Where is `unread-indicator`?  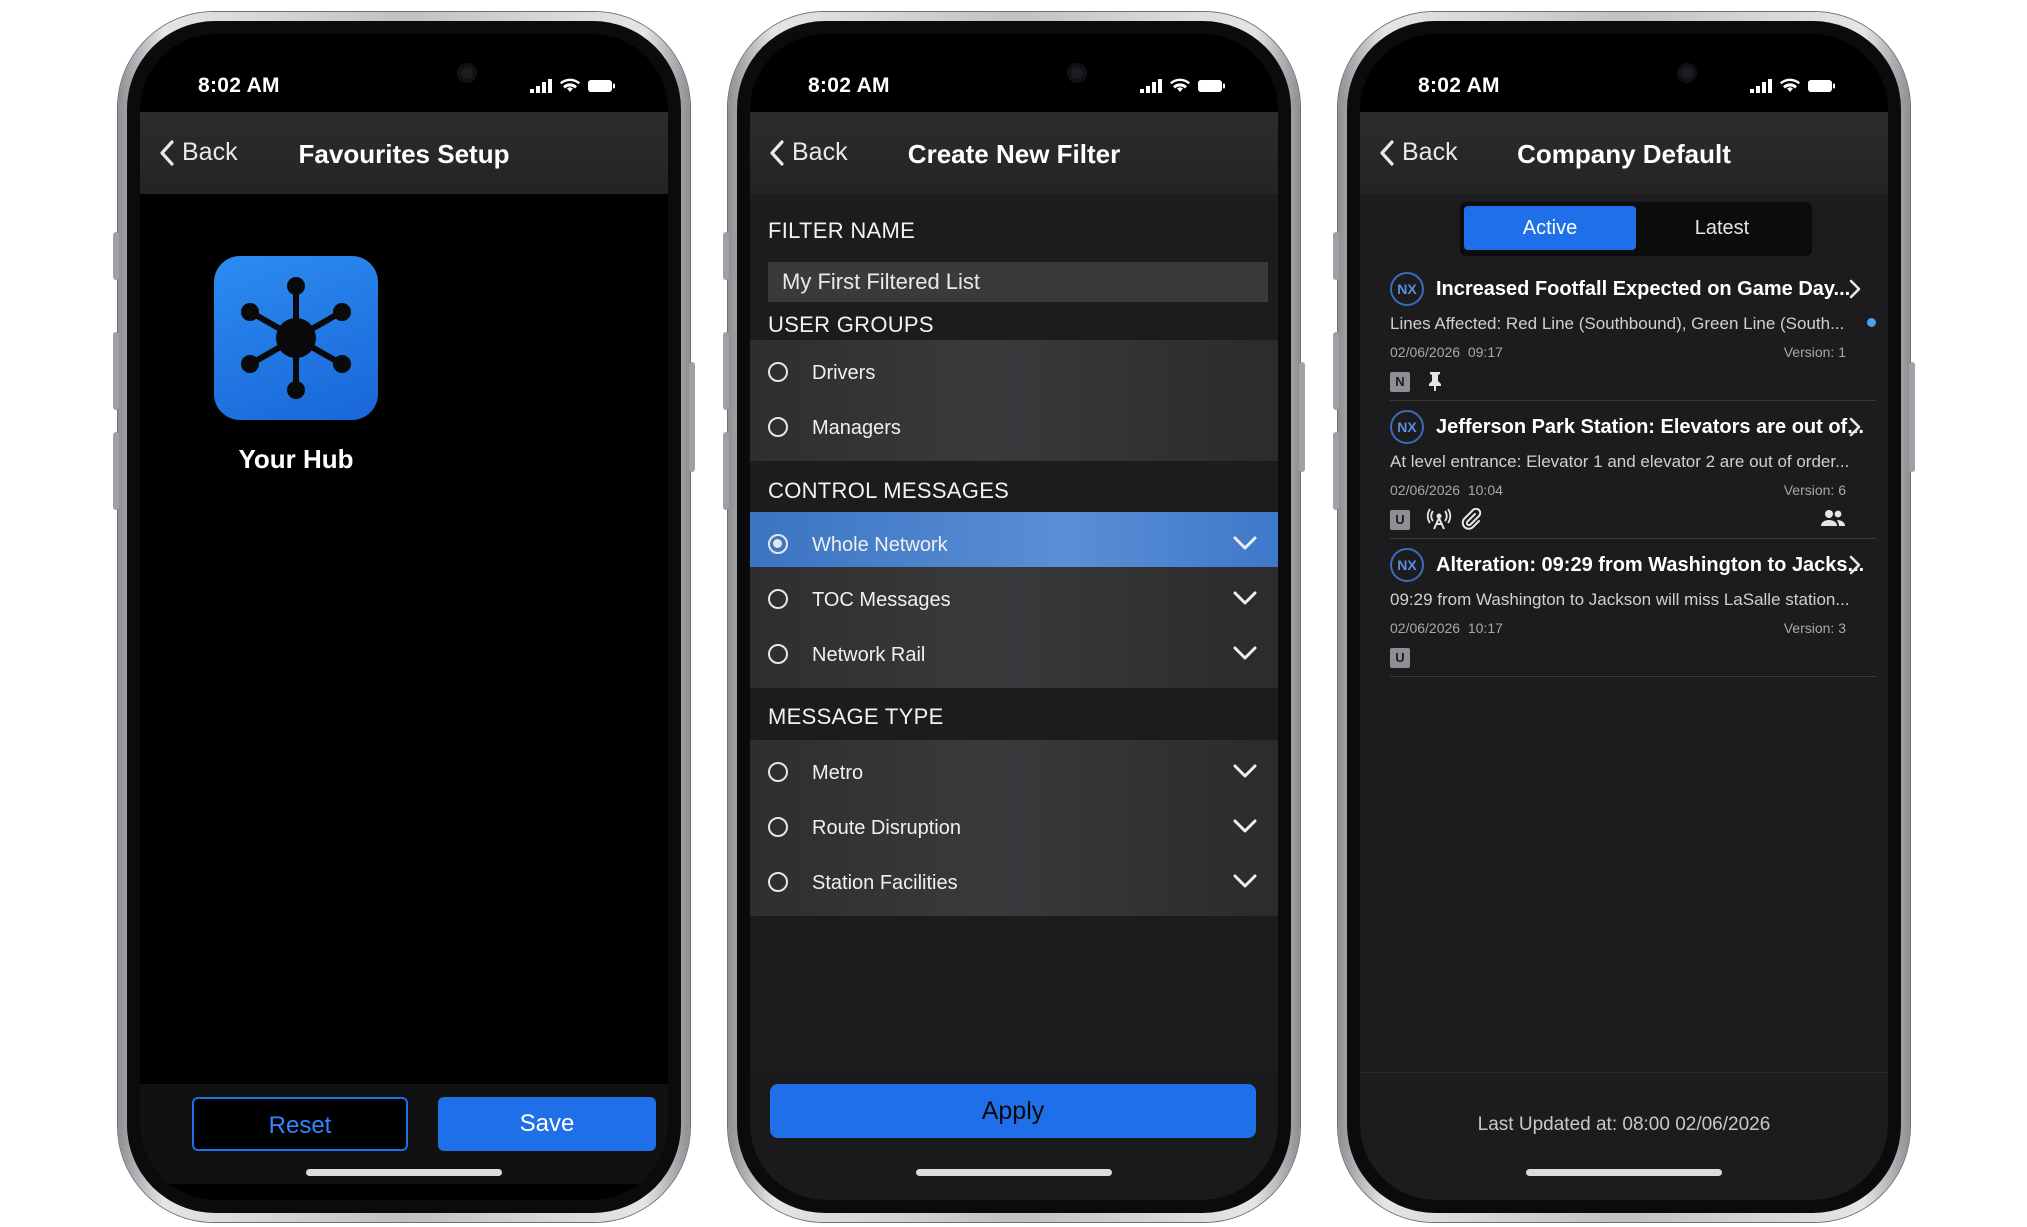 unread-indicator is located at coordinates (1871, 322).